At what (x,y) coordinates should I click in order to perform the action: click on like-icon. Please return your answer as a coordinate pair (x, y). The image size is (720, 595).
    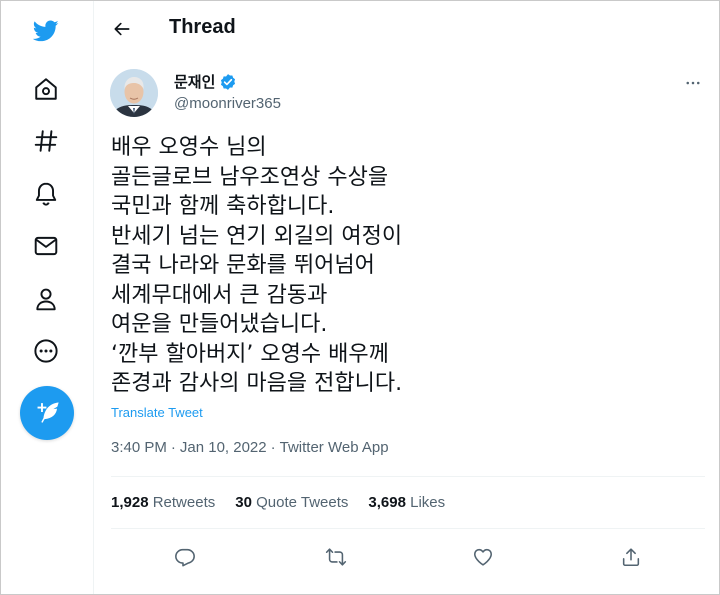
    Looking at the image, I should click on (483, 557).